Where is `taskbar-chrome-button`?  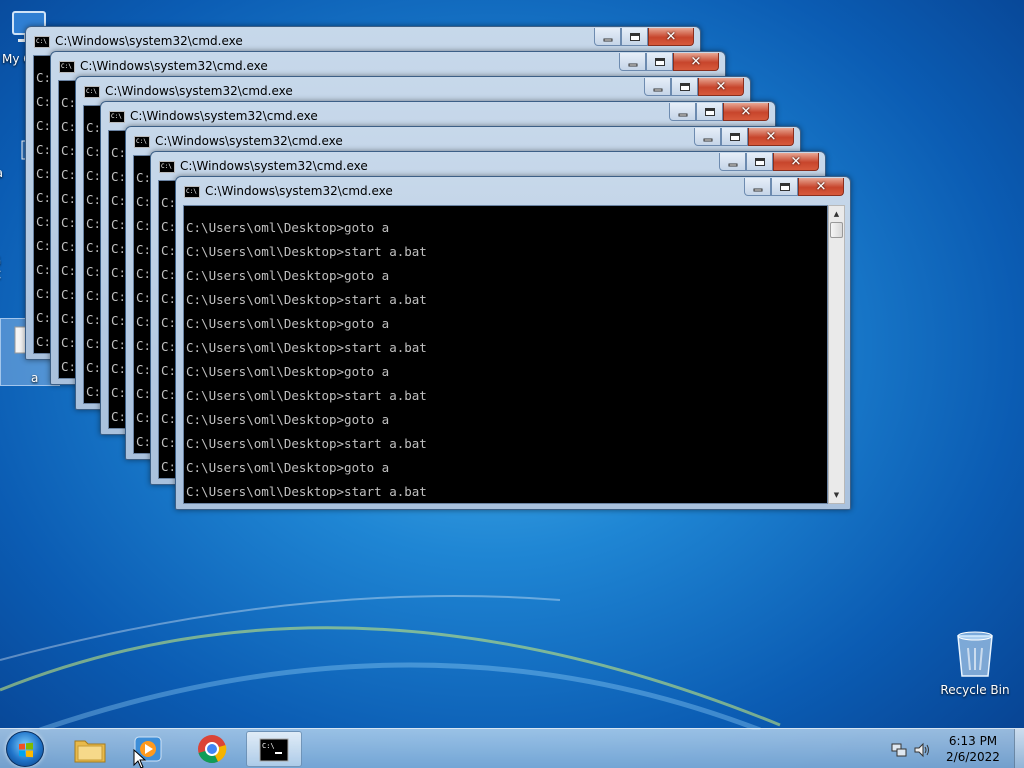
taskbar-chrome-button is located at coordinates (212, 749).